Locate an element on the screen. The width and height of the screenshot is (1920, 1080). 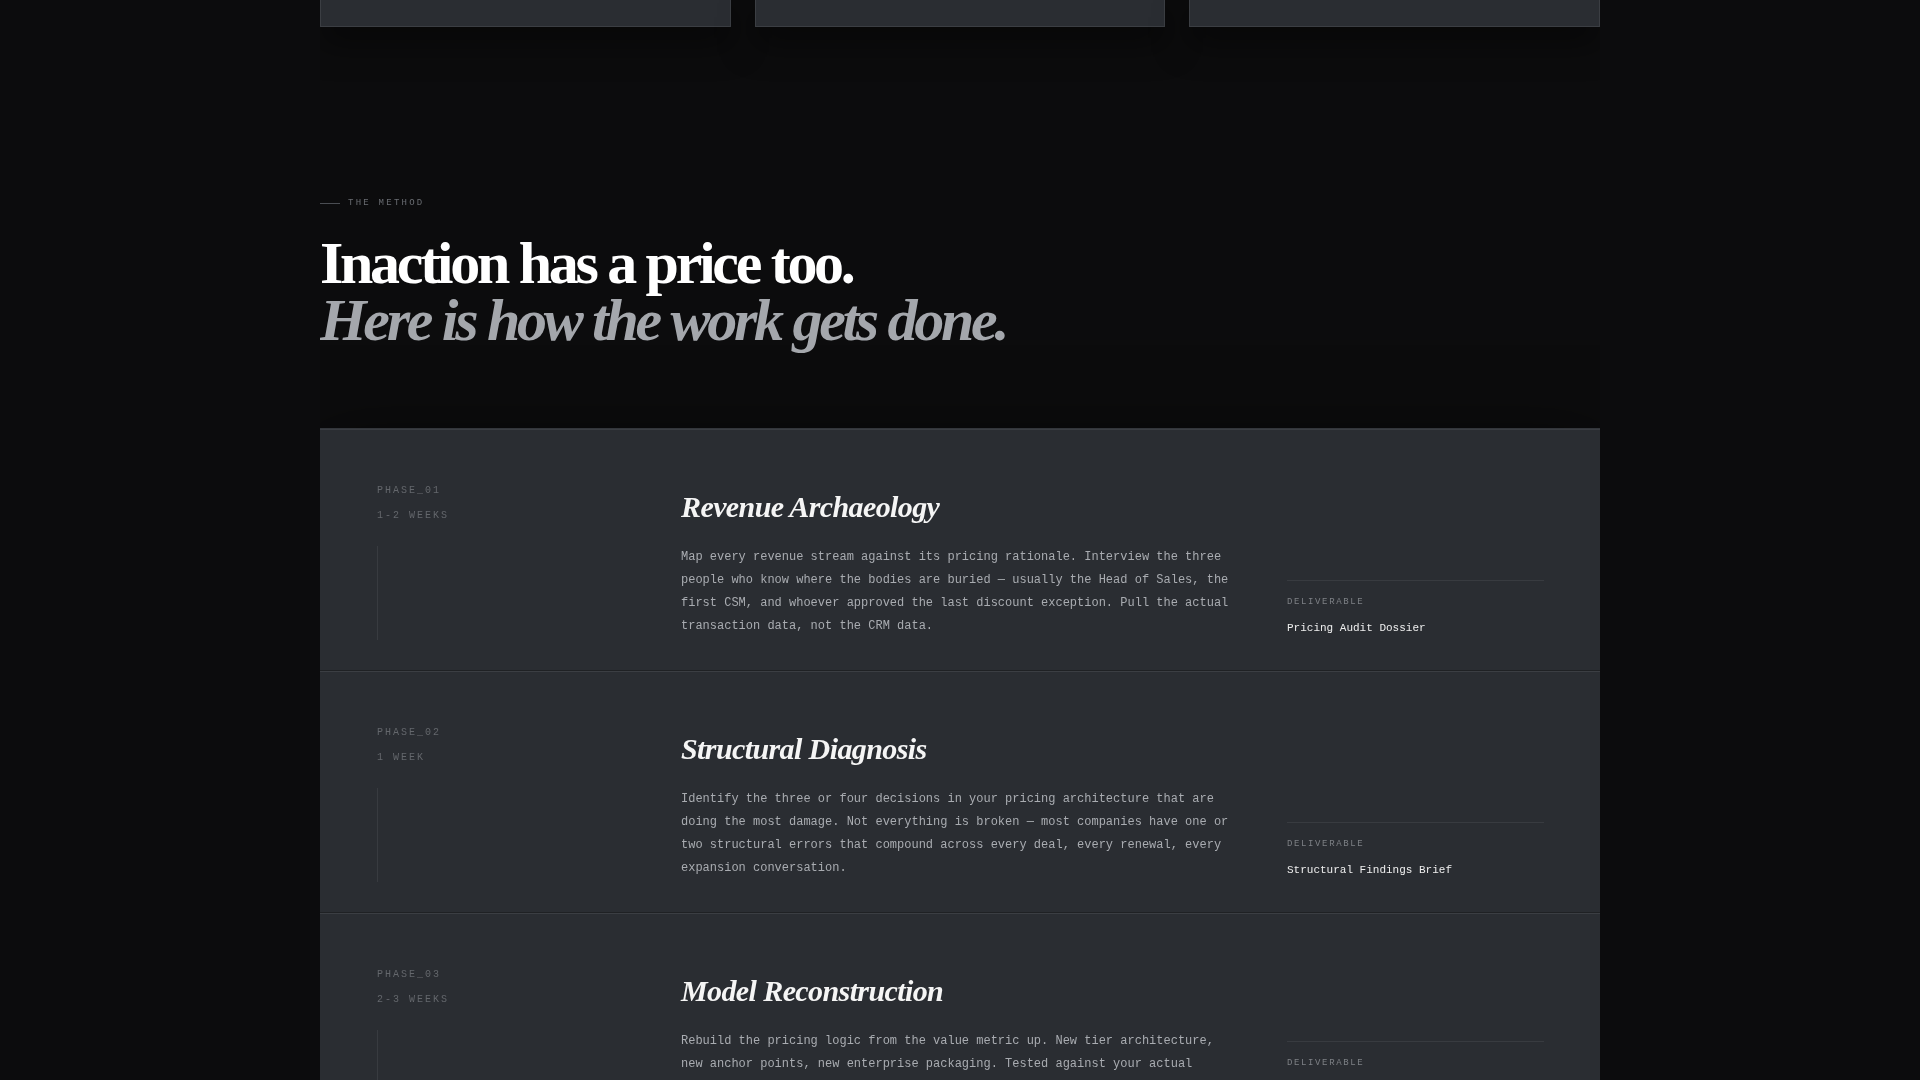
phase-description: Identify the three or four decisions in your pricing architecture that are doing the most damage. Not everything is broken — most companies have one or two structural errors that compound across every deal, every renewal, every expansion conversation. is located at coordinates (955, 834).